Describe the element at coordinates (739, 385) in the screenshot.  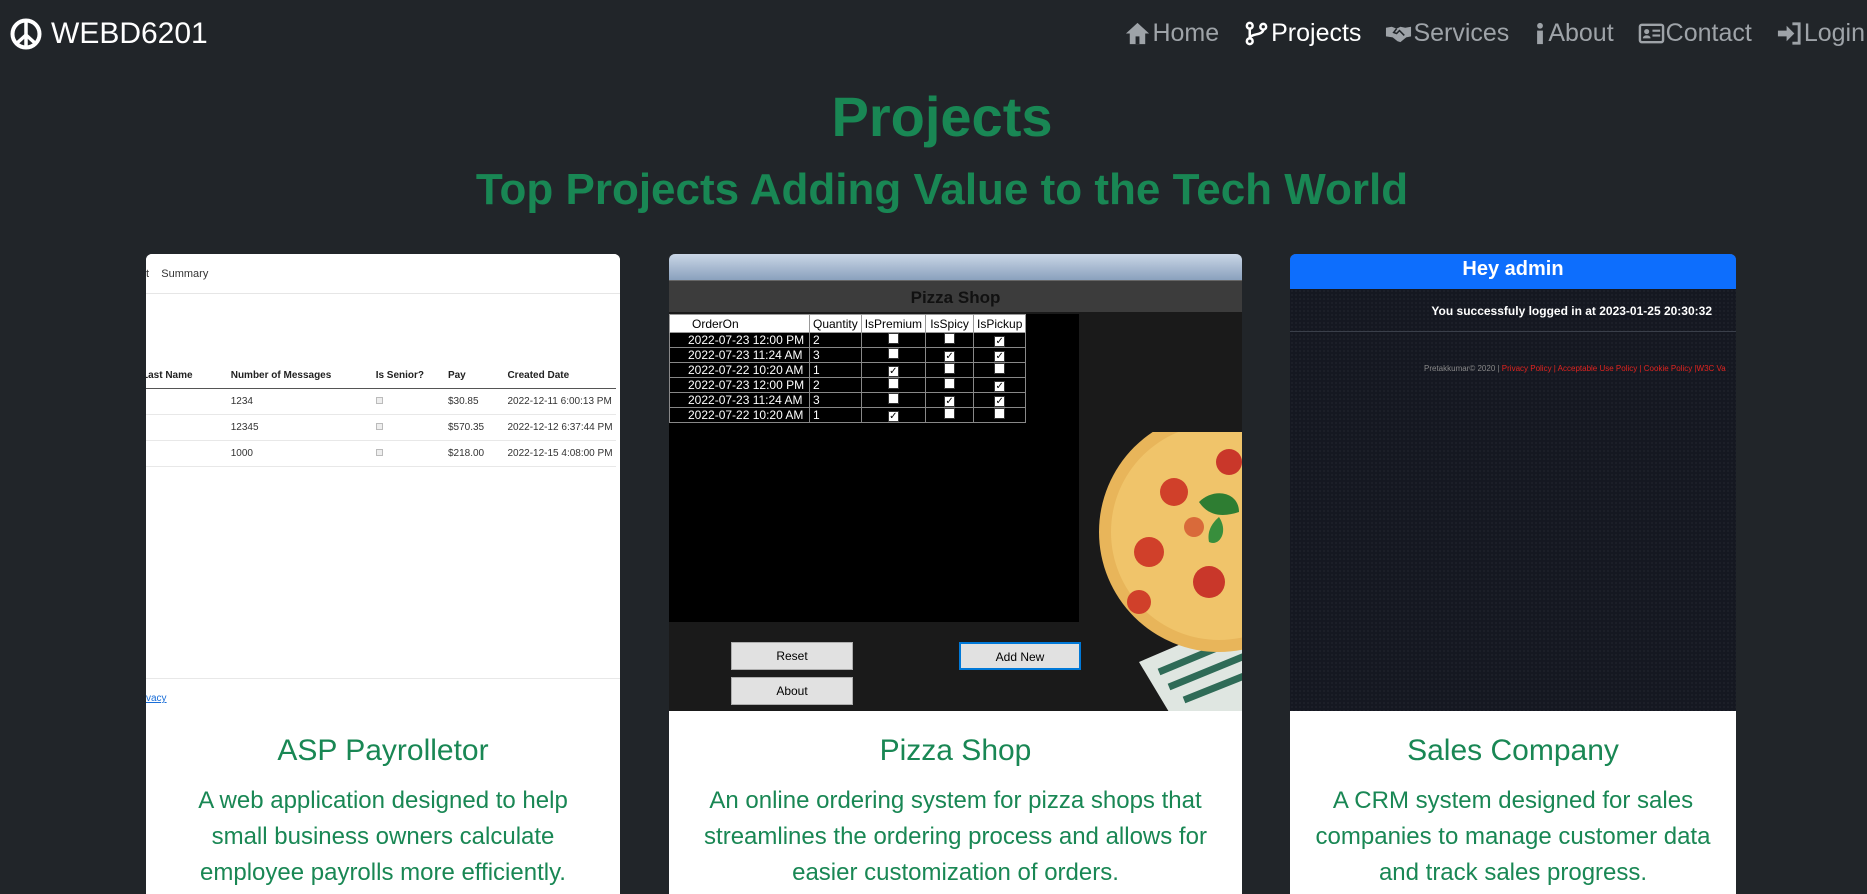
I see `cell: 2022-07-23 12:00 PM` at that location.